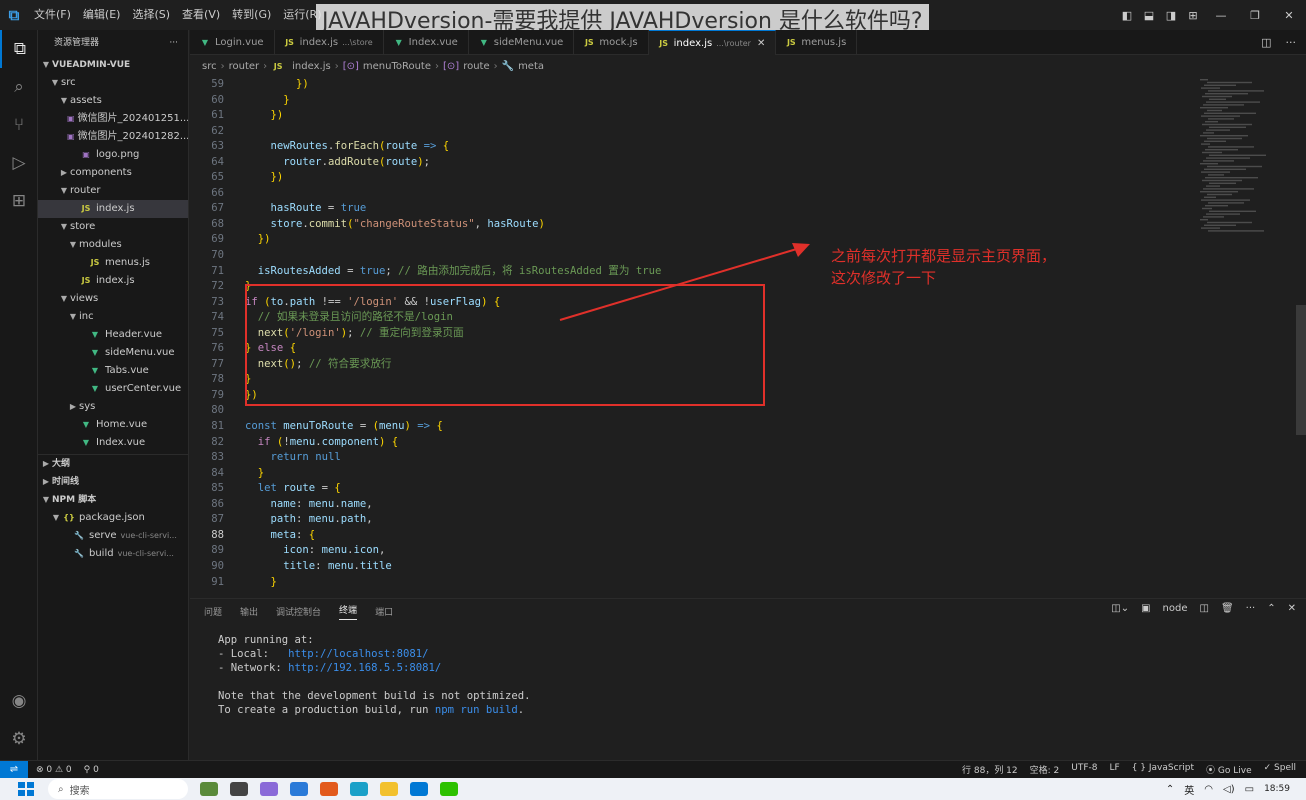  Describe the element at coordinates (14, 769) in the screenshot. I see `remote-icon: ⇌` at that location.